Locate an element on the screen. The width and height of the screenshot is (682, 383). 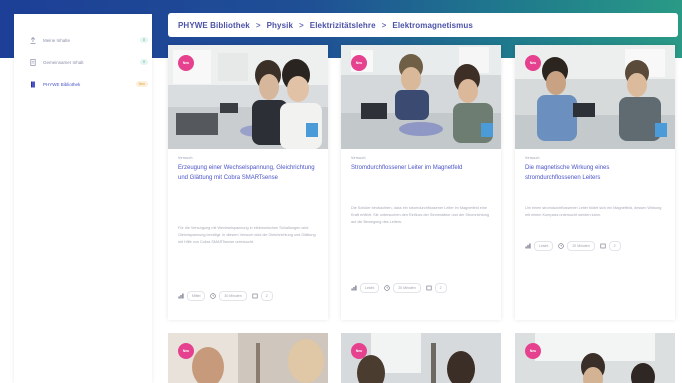
breadcrumb-item: PHYWE Bibliothek is located at coordinates (214, 25).